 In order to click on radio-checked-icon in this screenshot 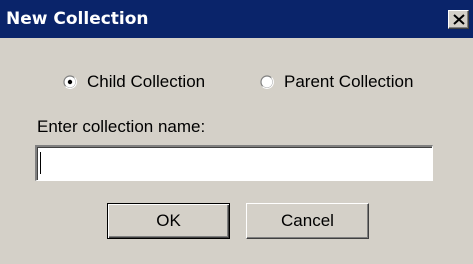, I will do `click(70, 82)`.